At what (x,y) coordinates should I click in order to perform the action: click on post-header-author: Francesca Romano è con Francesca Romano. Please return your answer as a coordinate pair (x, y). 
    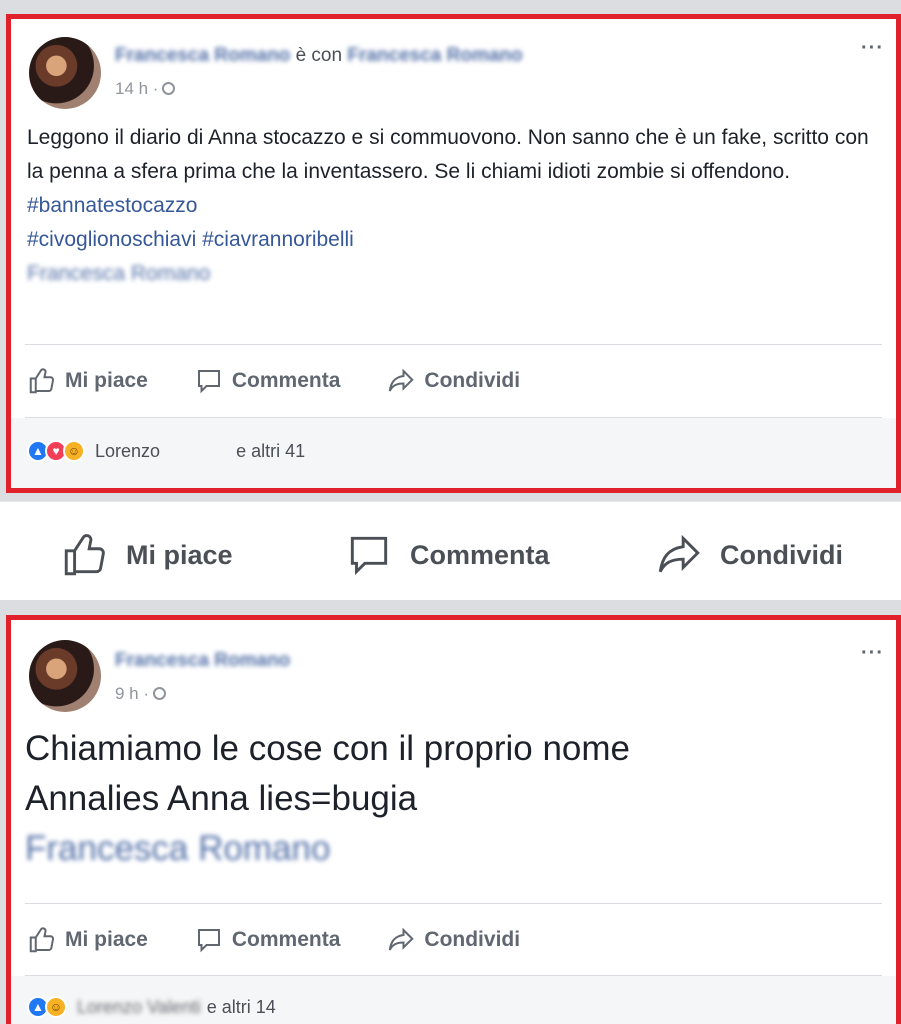
    Looking at the image, I should click on (319, 56).